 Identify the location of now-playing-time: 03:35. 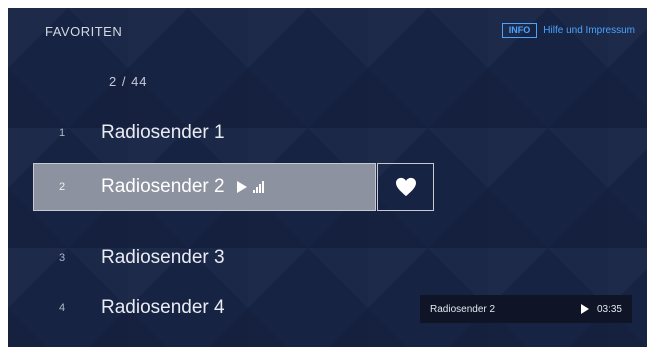
(609, 309).